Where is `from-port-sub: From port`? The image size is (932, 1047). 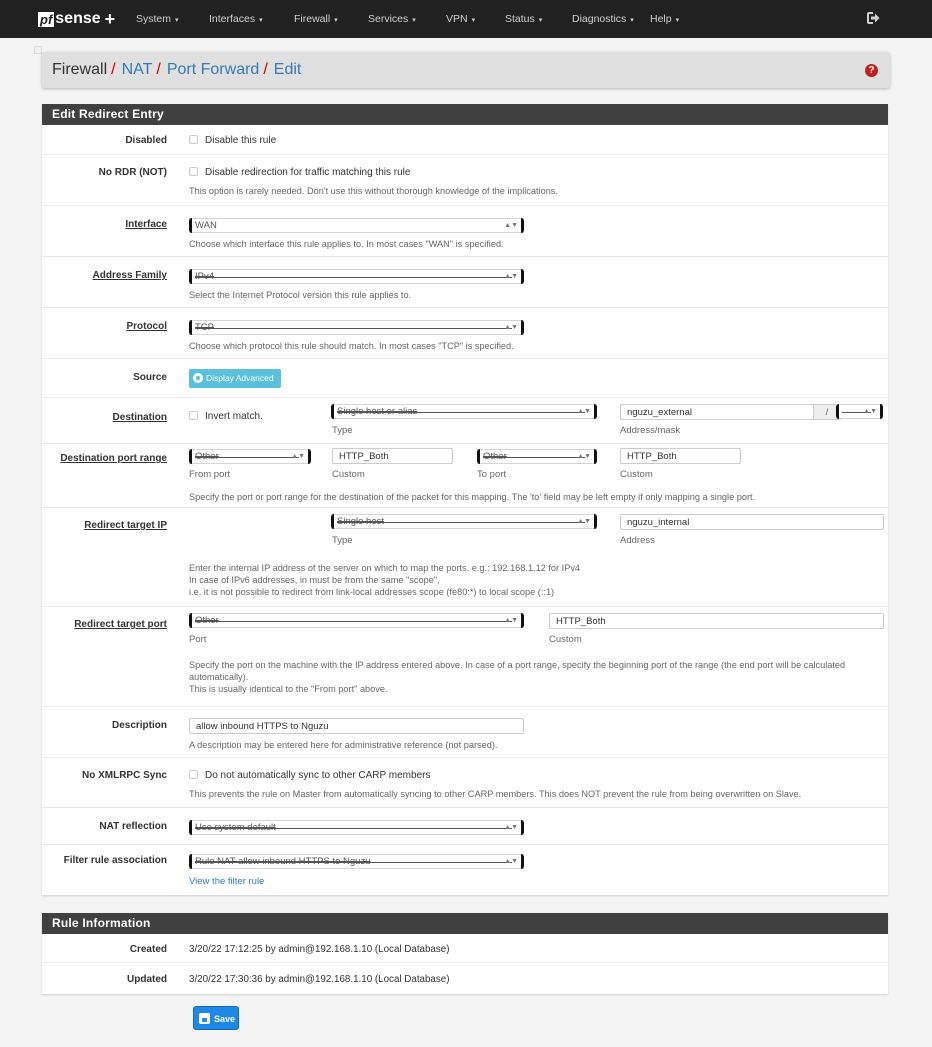
from-port-sub: From port is located at coordinates (210, 474).